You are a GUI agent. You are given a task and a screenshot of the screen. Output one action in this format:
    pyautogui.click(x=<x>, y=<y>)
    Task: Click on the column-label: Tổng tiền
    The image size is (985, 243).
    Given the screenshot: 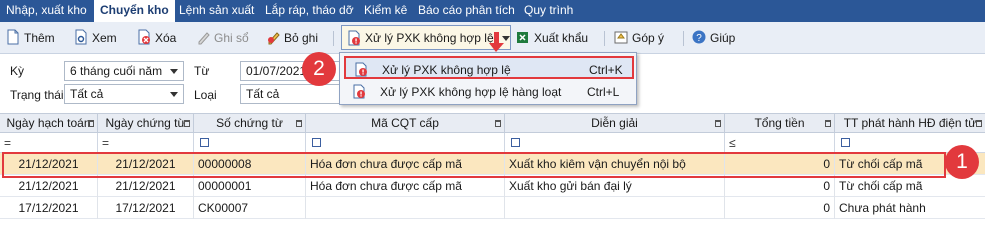 What is the action you would take?
    pyautogui.click(x=779, y=123)
    